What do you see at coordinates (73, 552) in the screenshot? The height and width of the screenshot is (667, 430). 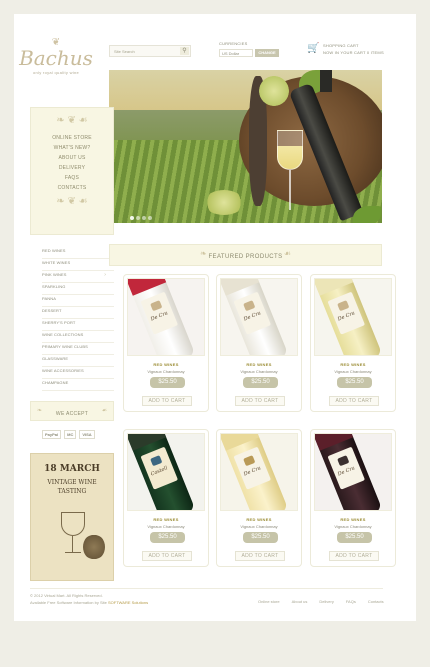 I see `wine-glass-base` at bounding box center [73, 552].